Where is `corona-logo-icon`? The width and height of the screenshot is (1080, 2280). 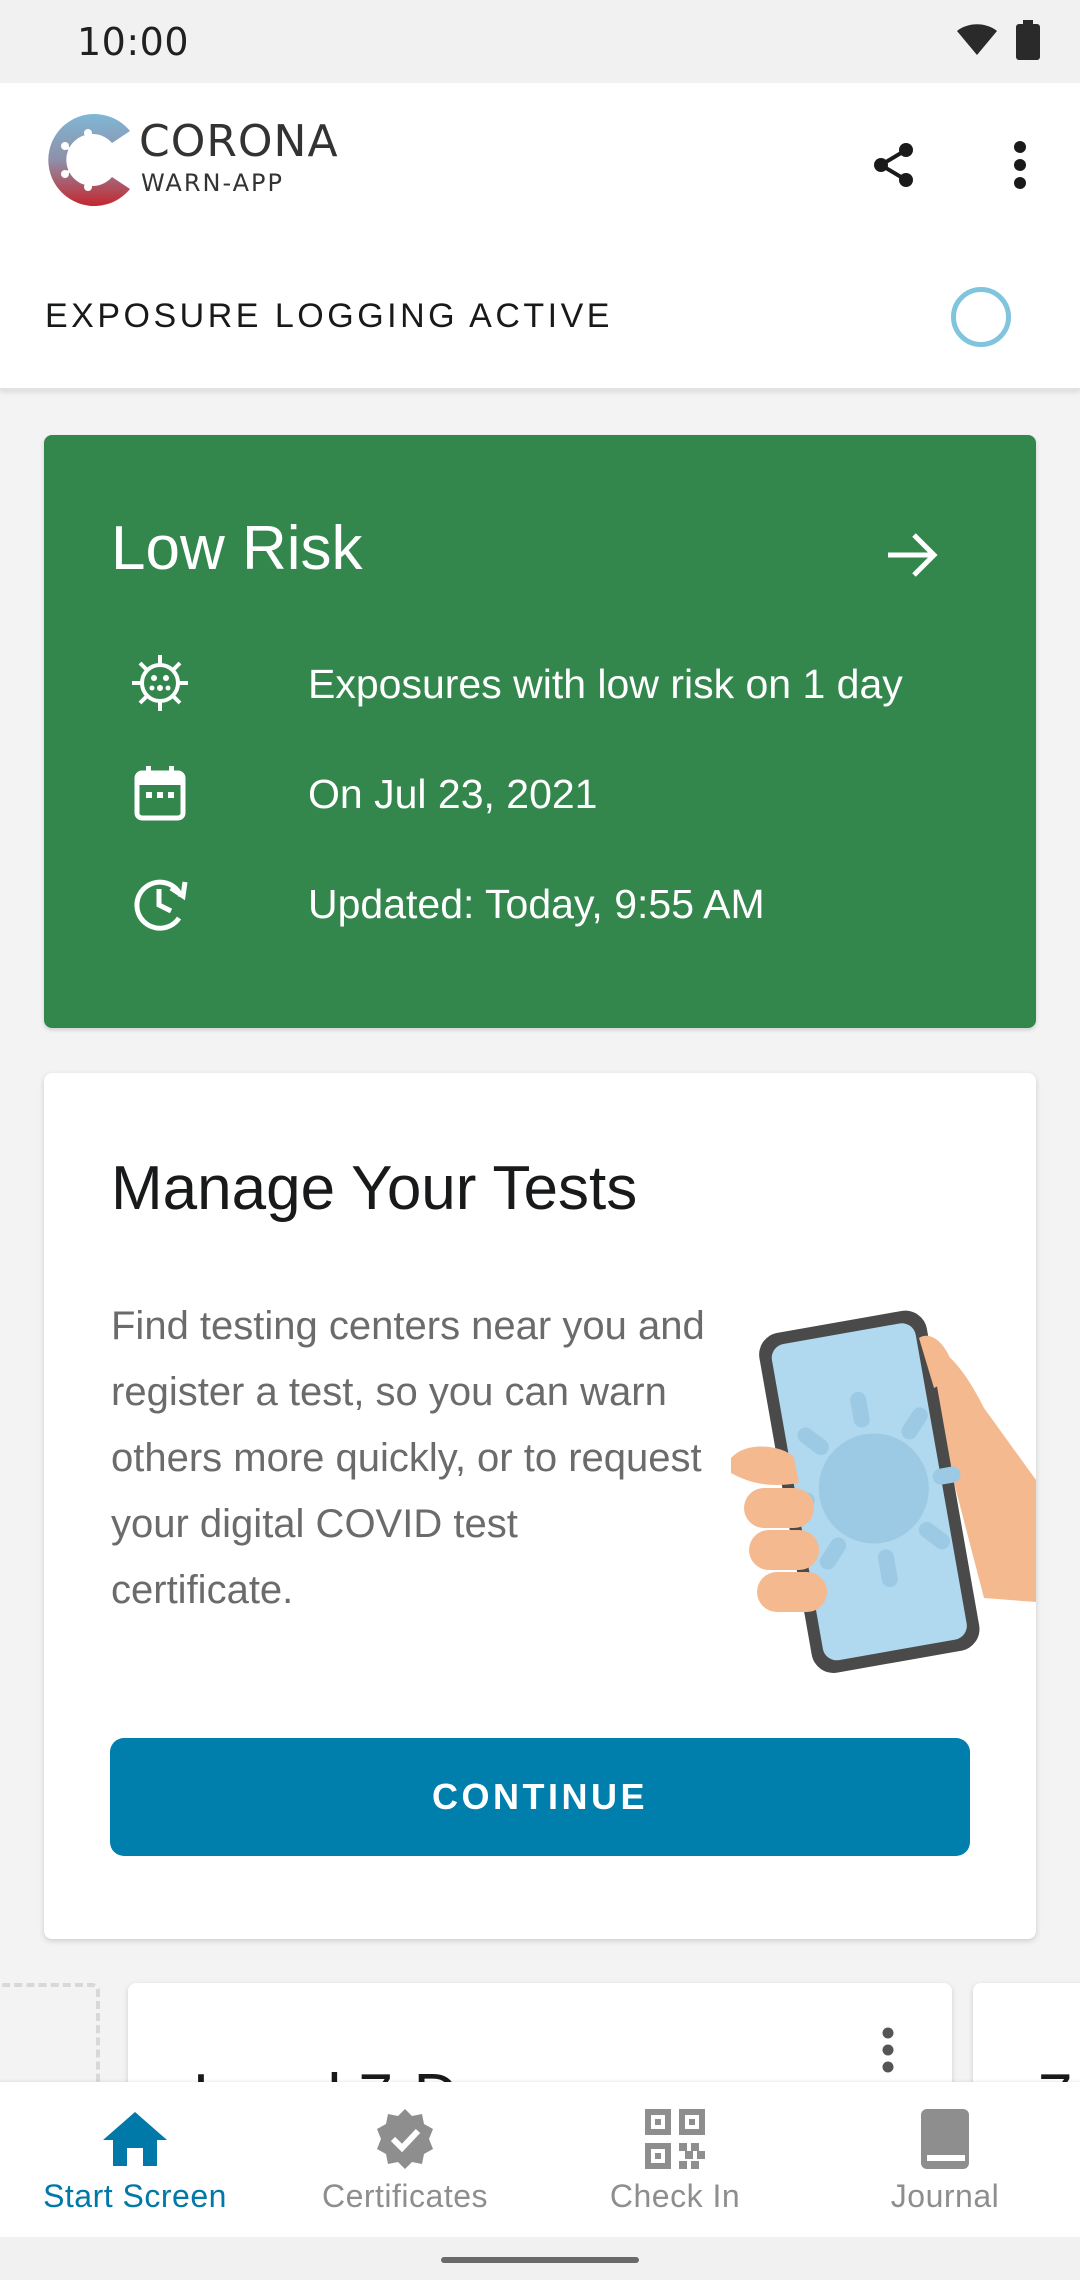 corona-logo-icon is located at coordinates (88, 160).